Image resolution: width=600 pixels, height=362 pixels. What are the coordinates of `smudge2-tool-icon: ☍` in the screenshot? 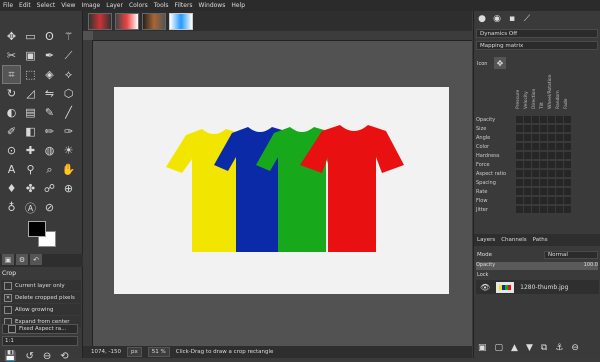 It's located at (49, 188).